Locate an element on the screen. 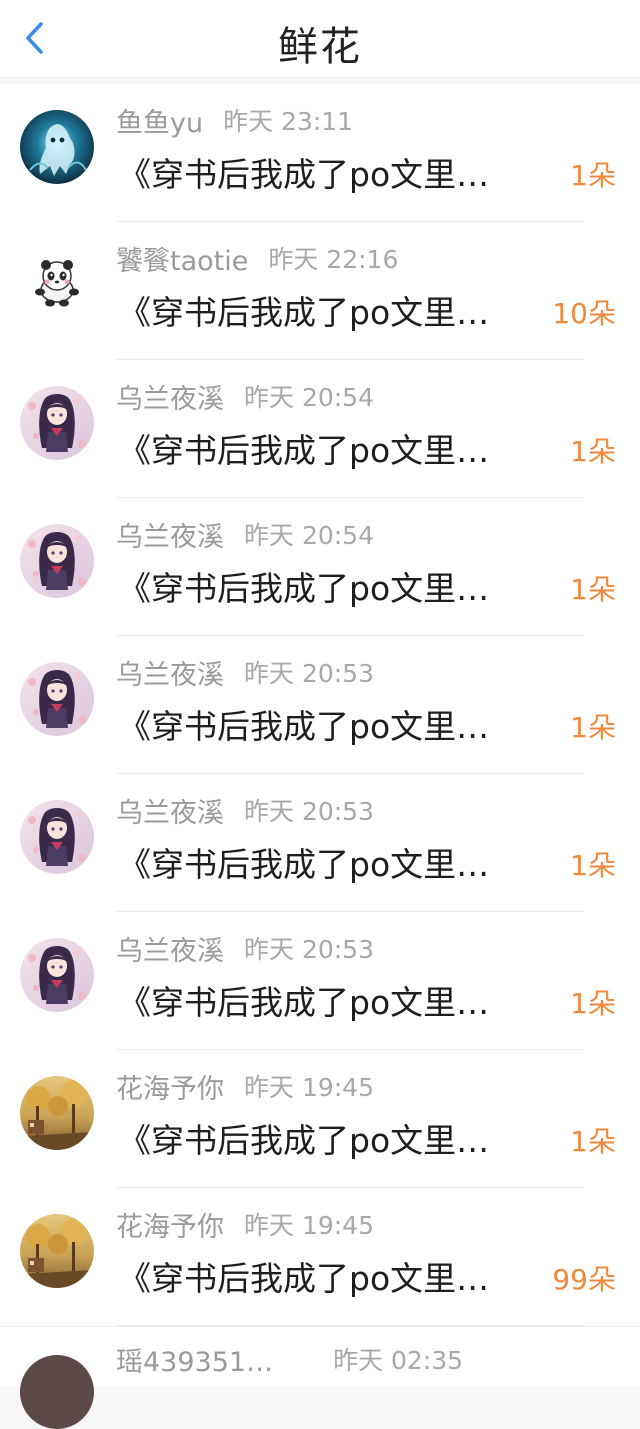 The image size is (640, 1429). gift-list-item-partial: 瑶439351… 昨天 02:35 is located at coordinates (320, 1377).